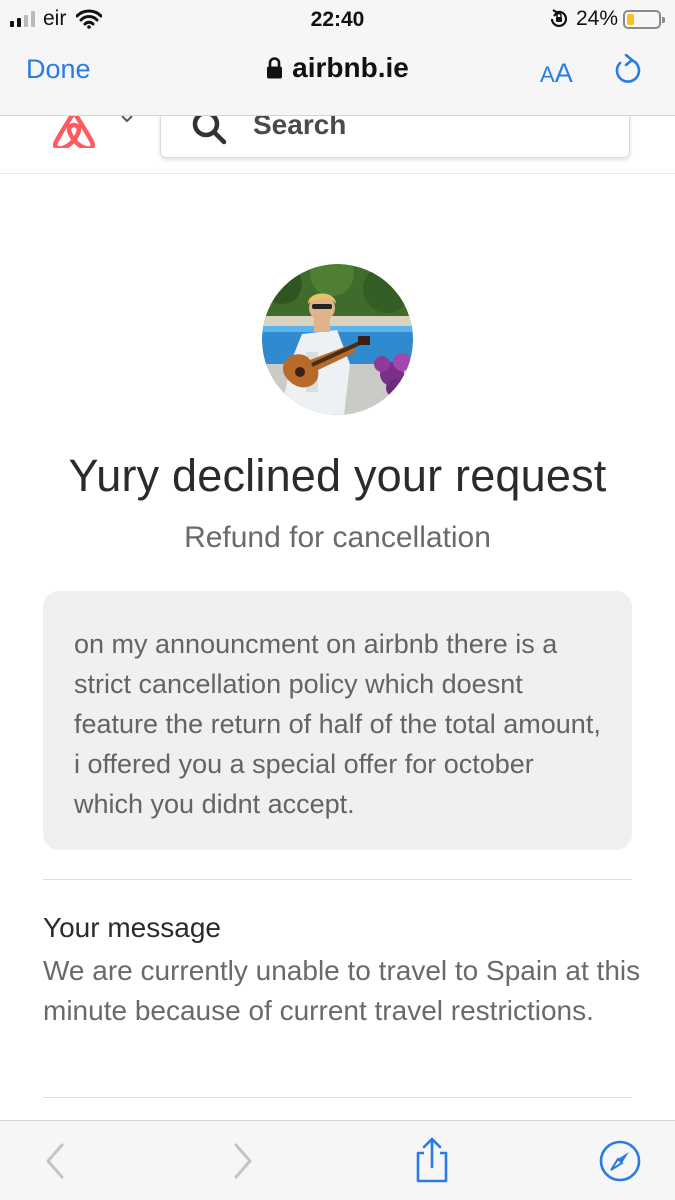  I want to click on browser-address-bar: Done airbnb.ie AA, so click(337, 73).